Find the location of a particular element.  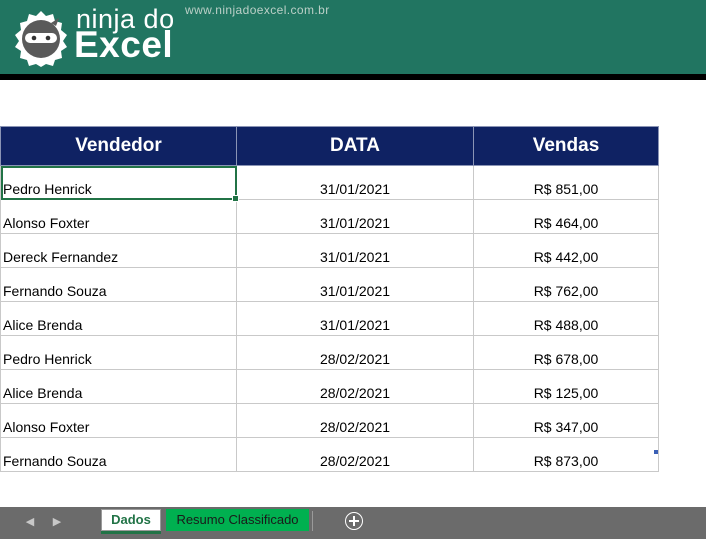

fill-handle is located at coordinates (235, 198).